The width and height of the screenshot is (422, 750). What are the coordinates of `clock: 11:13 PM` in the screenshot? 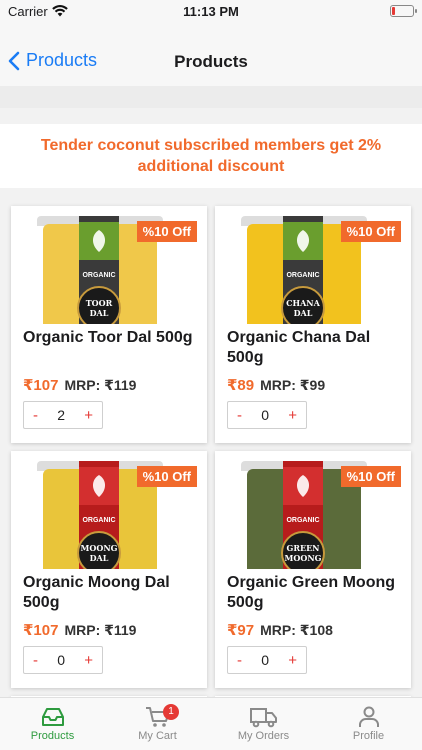 It's located at (211, 11).